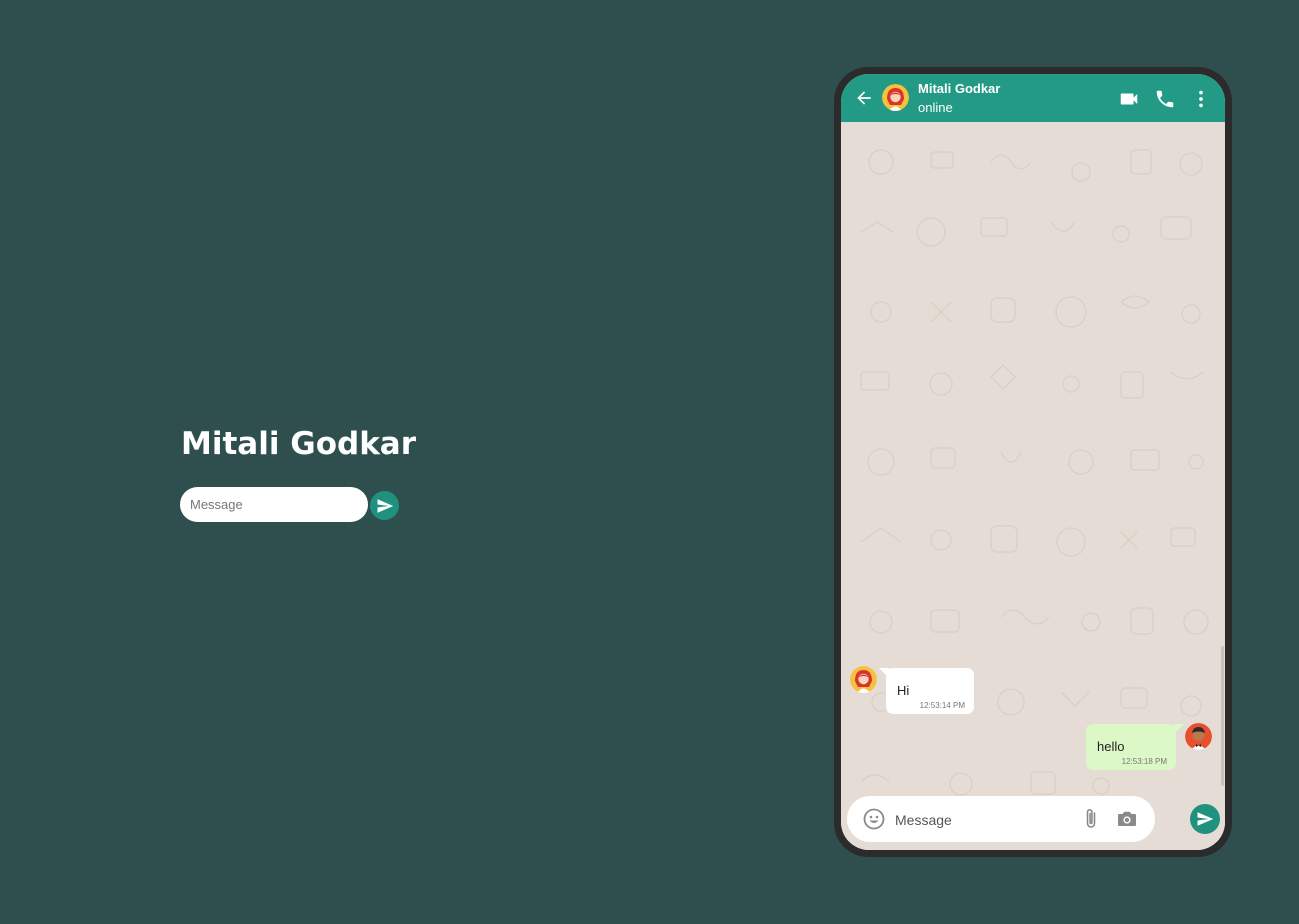 The width and height of the screenshot is (1299, 924). I want to click on outgoing-message-bubble: hello 12:53:18 PM, so click(1131, 747).